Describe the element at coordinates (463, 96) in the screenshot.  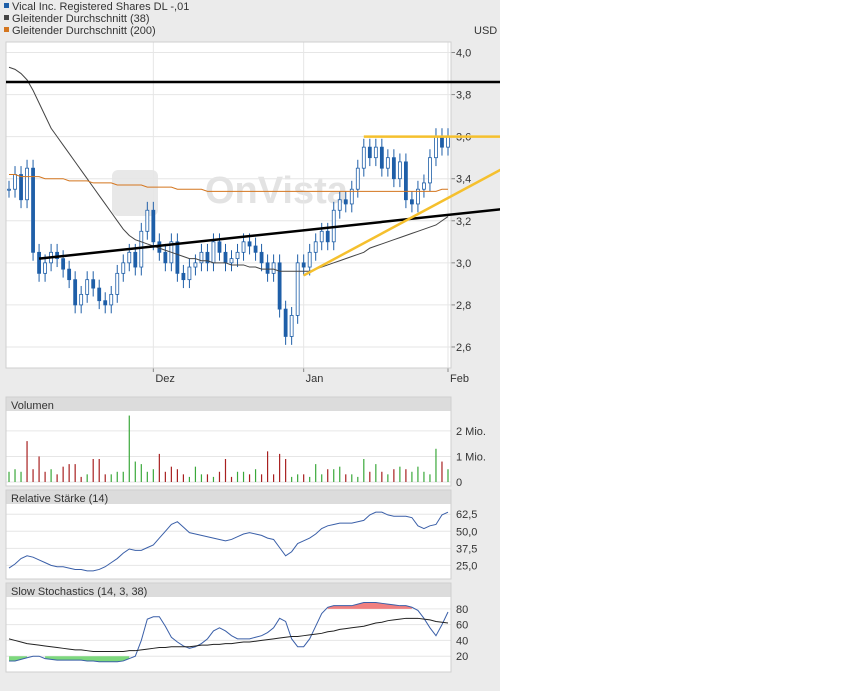
I see `ytick-label: 3,8` at that location.